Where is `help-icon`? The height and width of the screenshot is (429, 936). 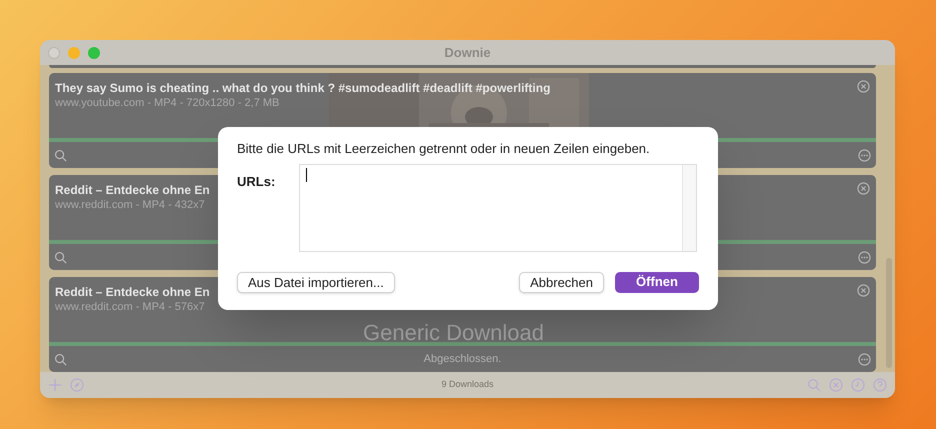
help-icon is located at coordinates (880, 385).